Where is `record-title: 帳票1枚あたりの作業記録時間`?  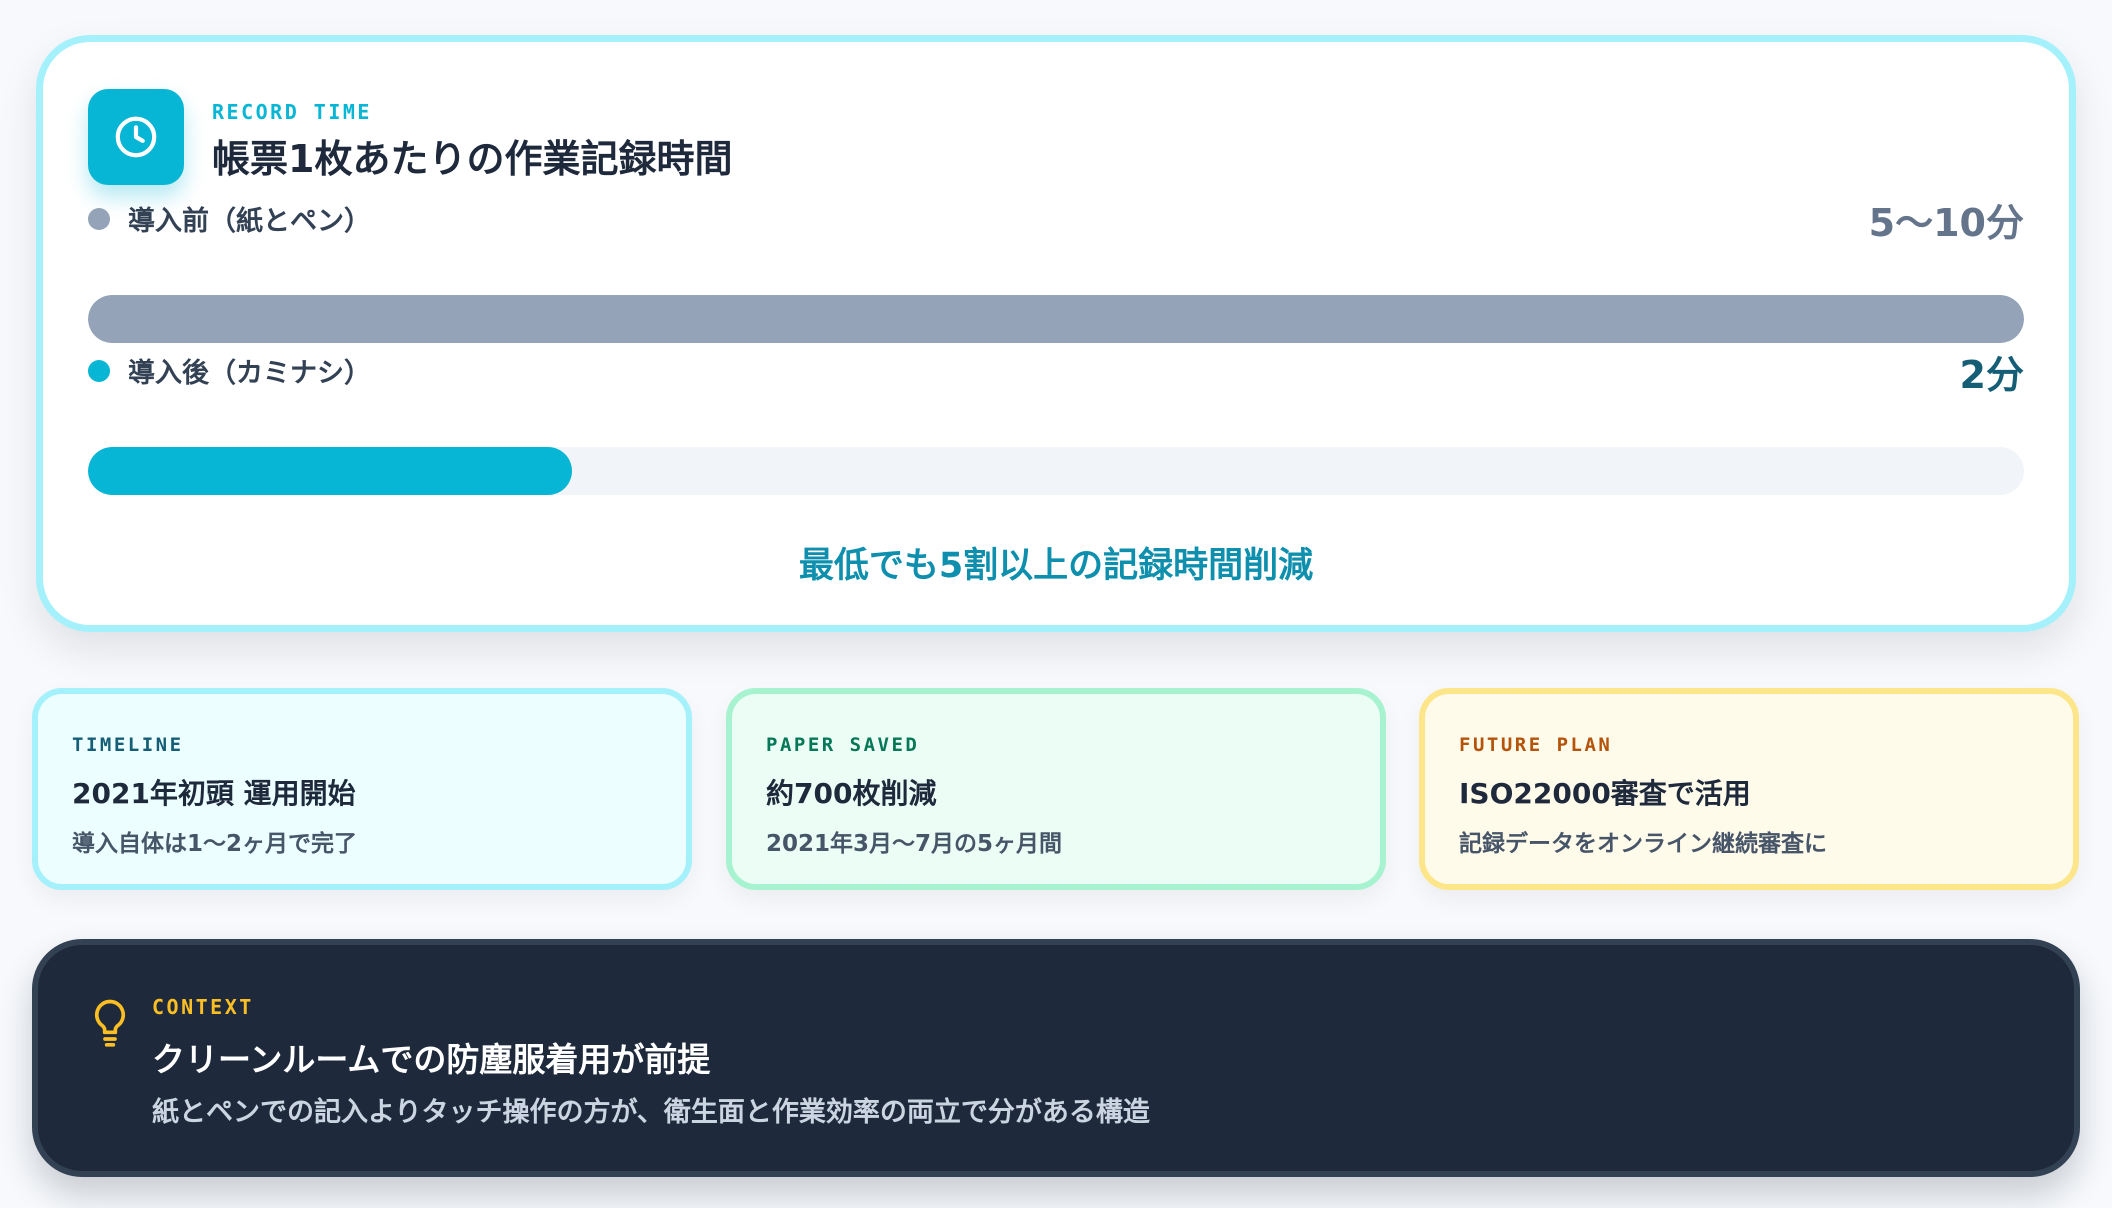
record-title: 帳票1枚あたりの作業記録時間 is located at coordinates (472, 159).